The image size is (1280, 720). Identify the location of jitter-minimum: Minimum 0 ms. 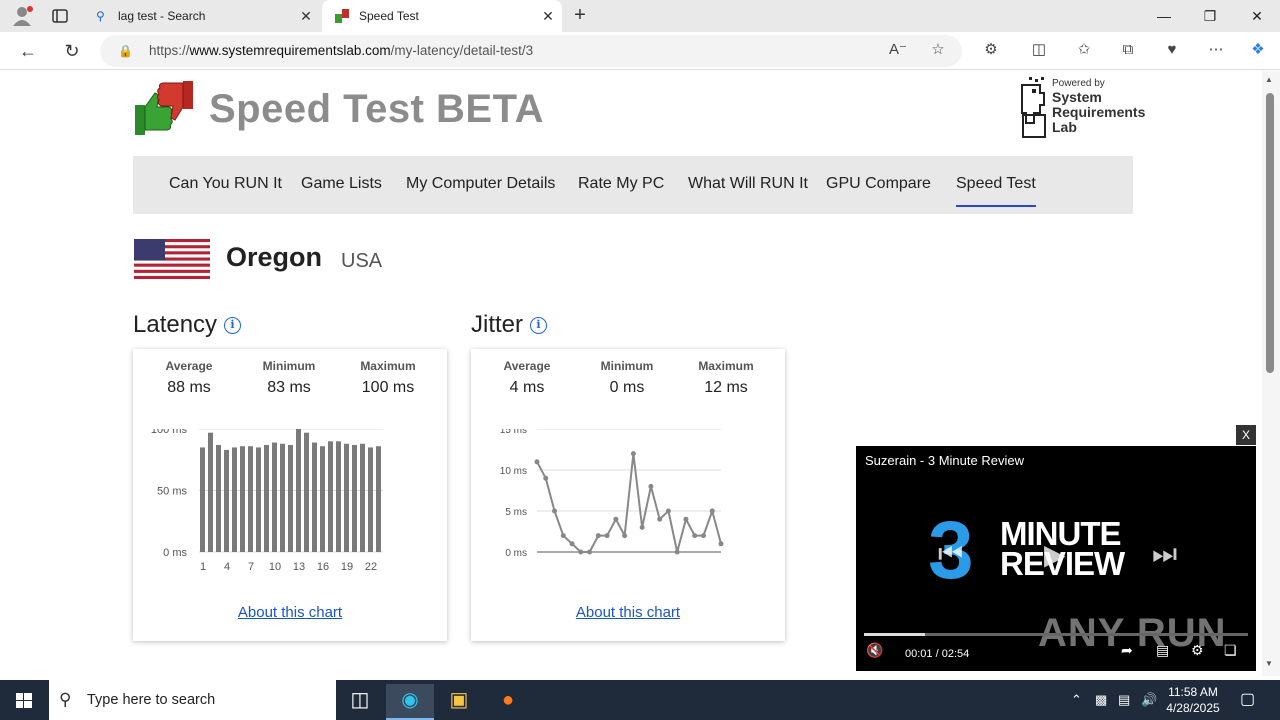
(627, 378).